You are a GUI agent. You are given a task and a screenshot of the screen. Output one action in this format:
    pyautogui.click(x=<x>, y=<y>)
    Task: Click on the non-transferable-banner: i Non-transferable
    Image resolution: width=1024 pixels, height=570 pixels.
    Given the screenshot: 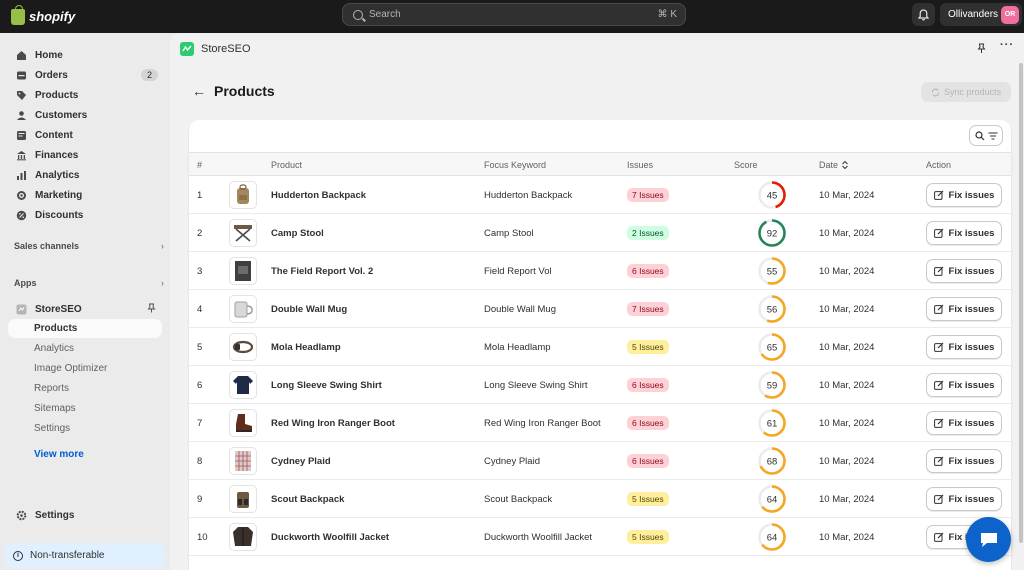 What is the action you would take?
    pyautogui.click(x=85, y=555)
    